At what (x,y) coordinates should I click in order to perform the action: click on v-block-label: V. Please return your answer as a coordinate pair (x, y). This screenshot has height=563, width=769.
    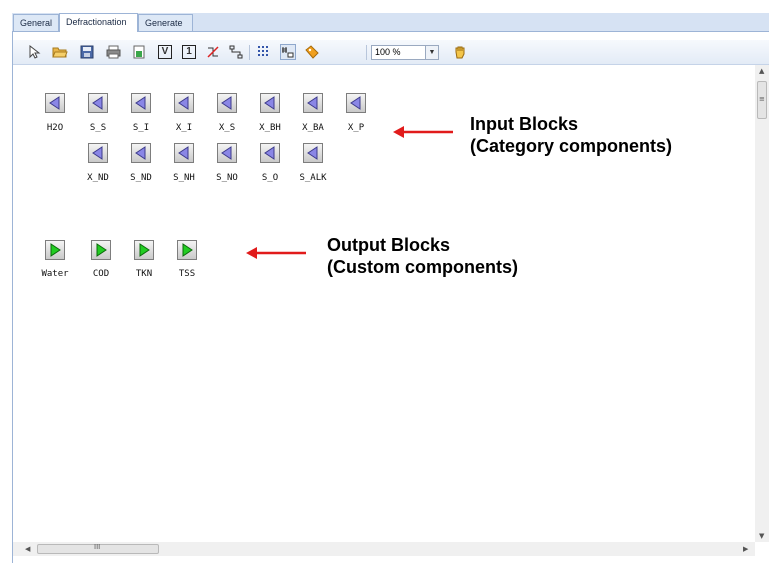
    Looking at the image, I should click on (165, 52).